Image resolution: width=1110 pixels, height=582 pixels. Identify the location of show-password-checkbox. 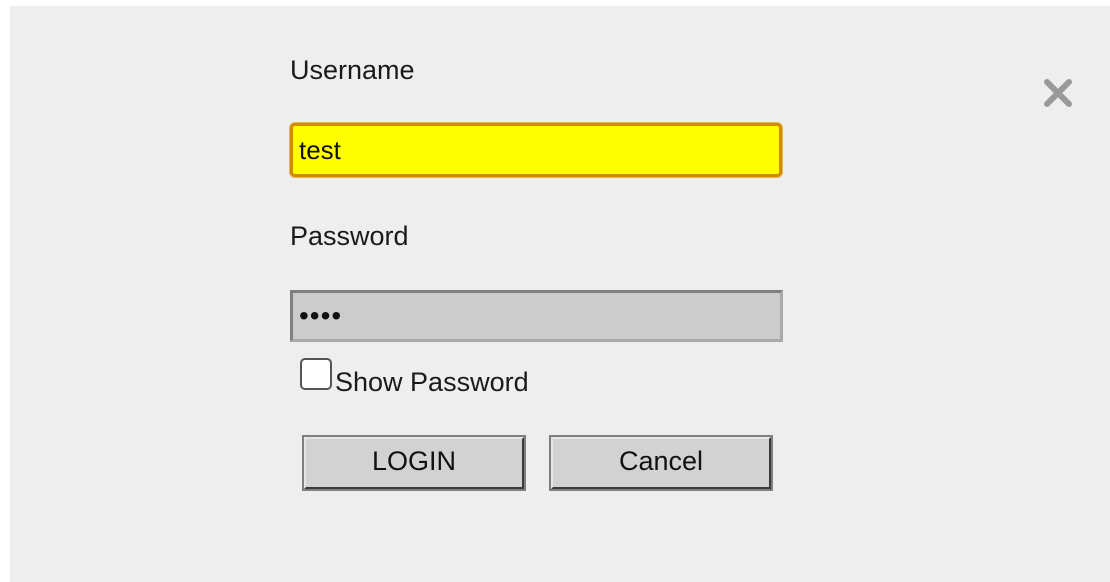
(316, 374).